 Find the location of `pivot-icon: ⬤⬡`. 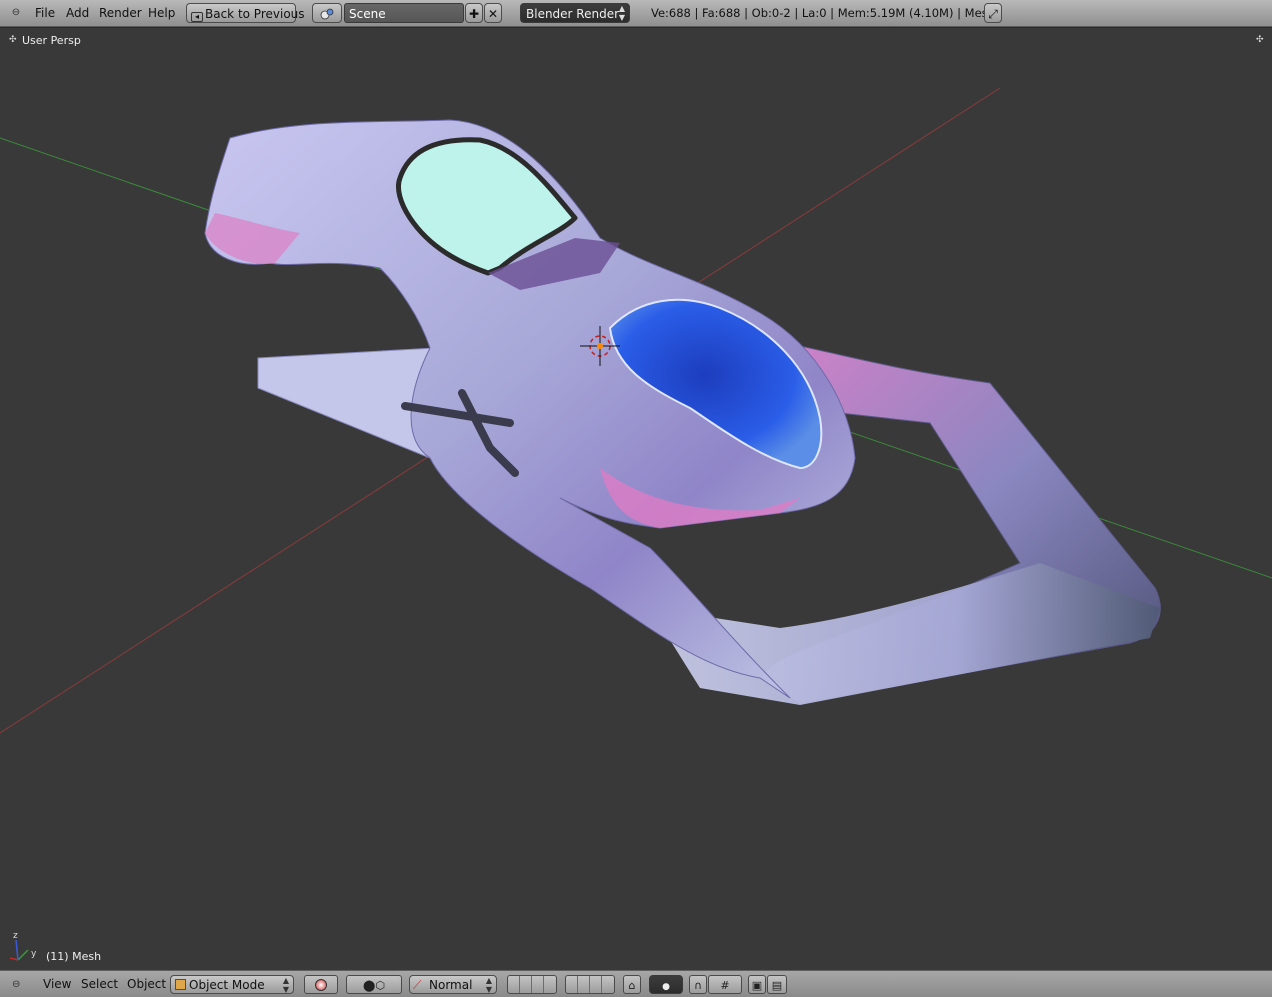

pivot-icon: ⬤⬡ is located at coordinates (374, 985).